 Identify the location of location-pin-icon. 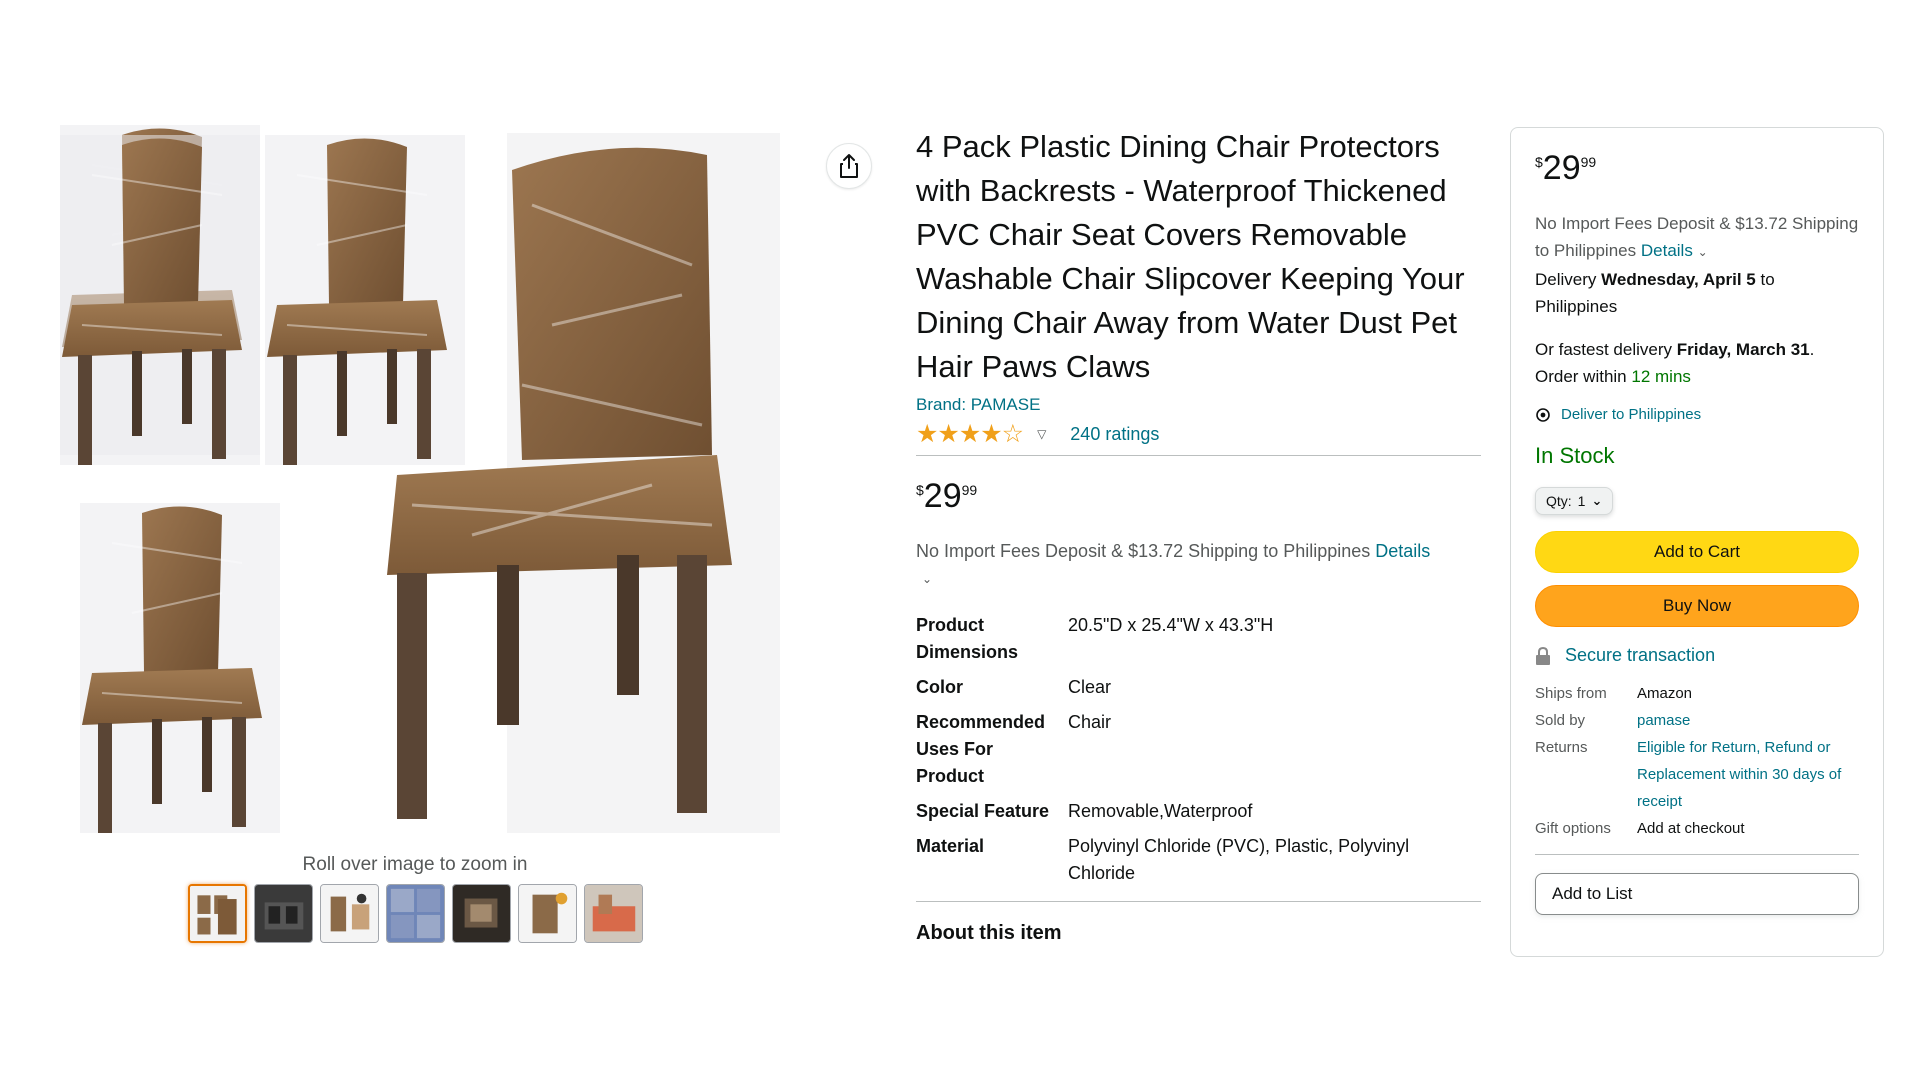
(1543, 414).